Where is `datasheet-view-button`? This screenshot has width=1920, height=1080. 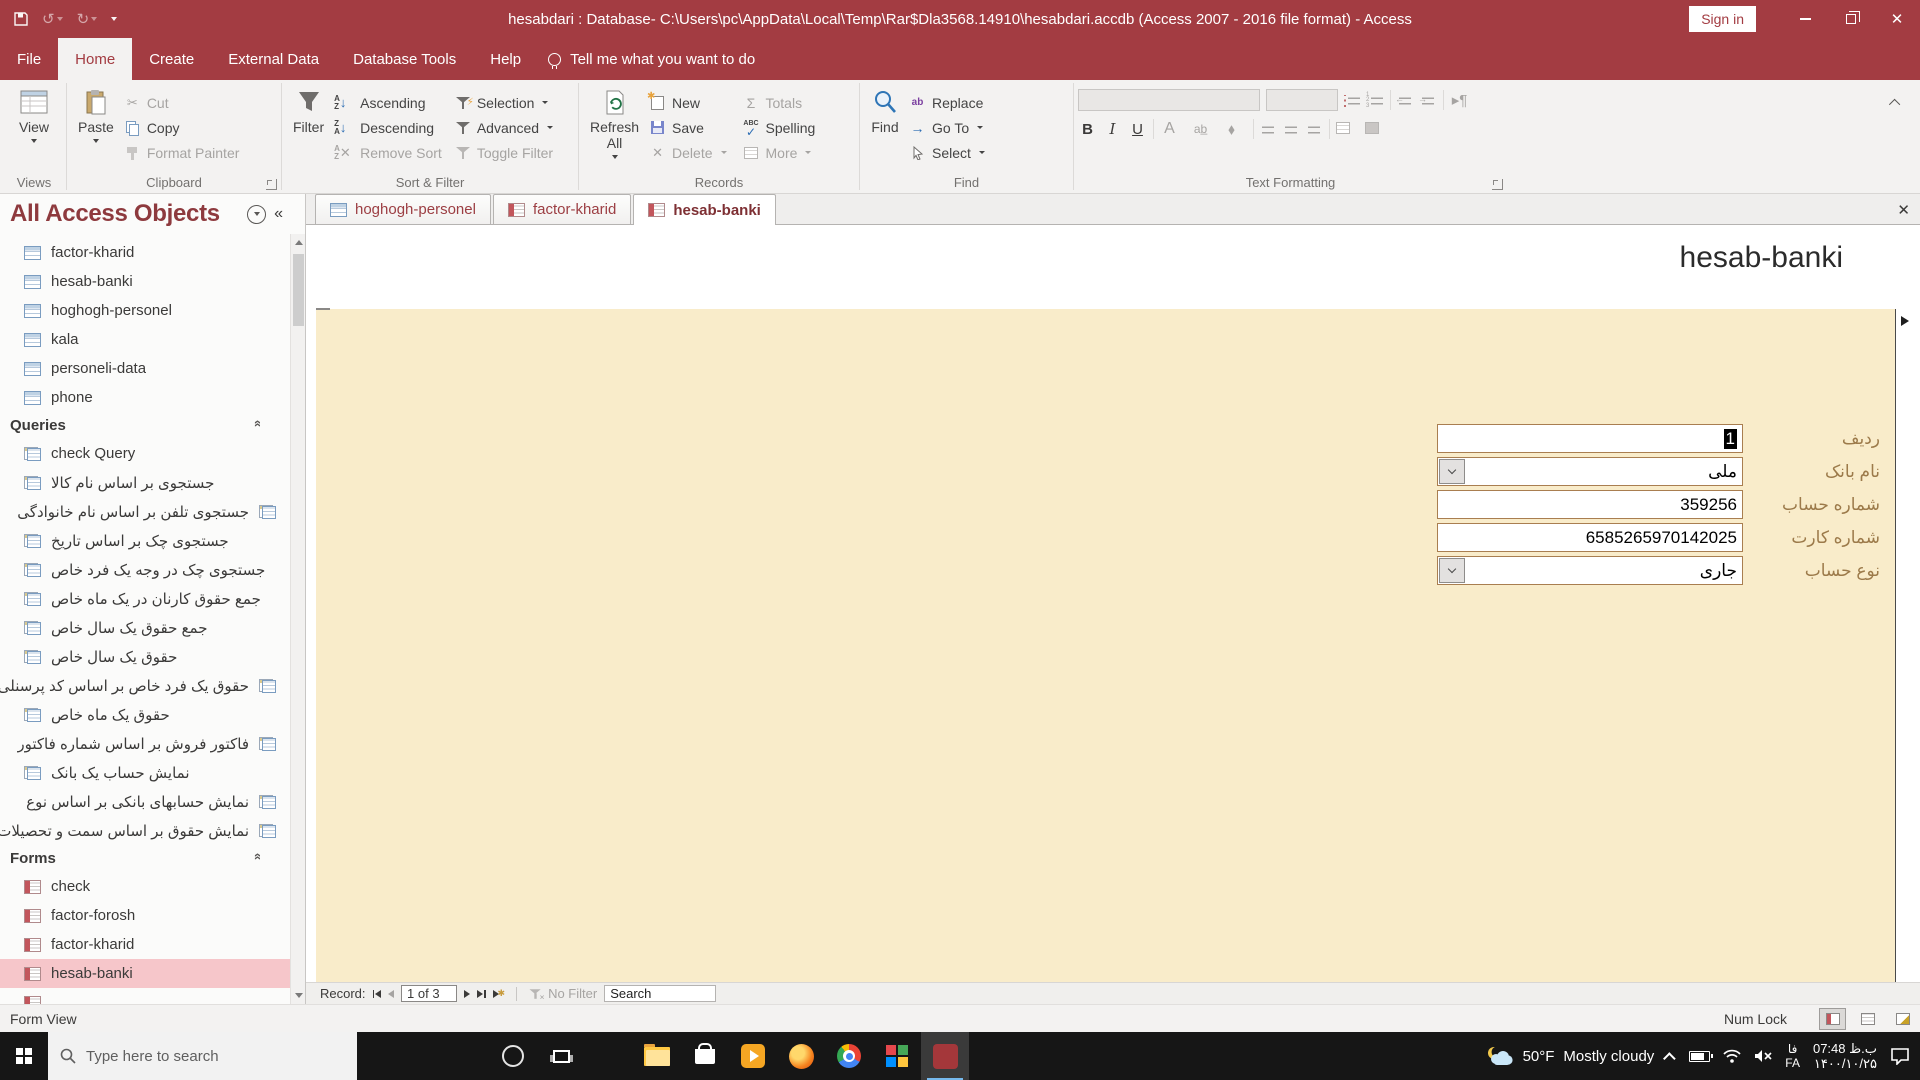 datasheet-view-button is located at coordinates (1867, 1019).